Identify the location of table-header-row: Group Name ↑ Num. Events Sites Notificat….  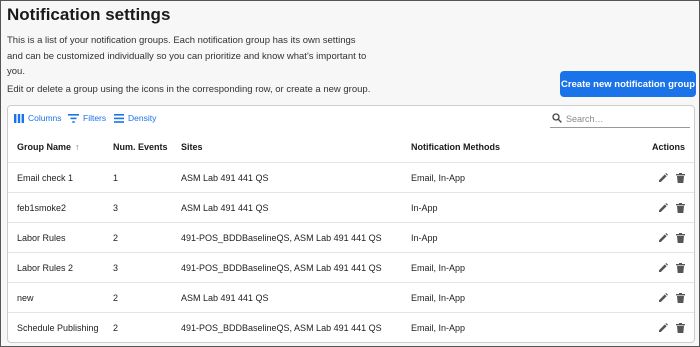
(351, 147).